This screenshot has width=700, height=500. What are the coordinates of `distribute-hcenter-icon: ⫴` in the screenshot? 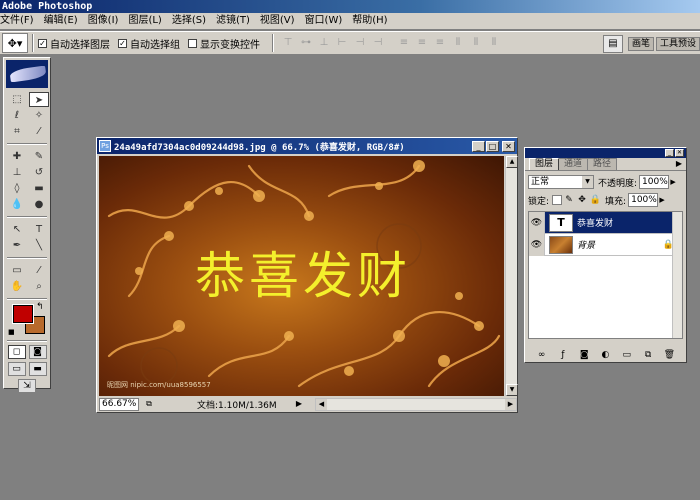 It's located at (476, 43).